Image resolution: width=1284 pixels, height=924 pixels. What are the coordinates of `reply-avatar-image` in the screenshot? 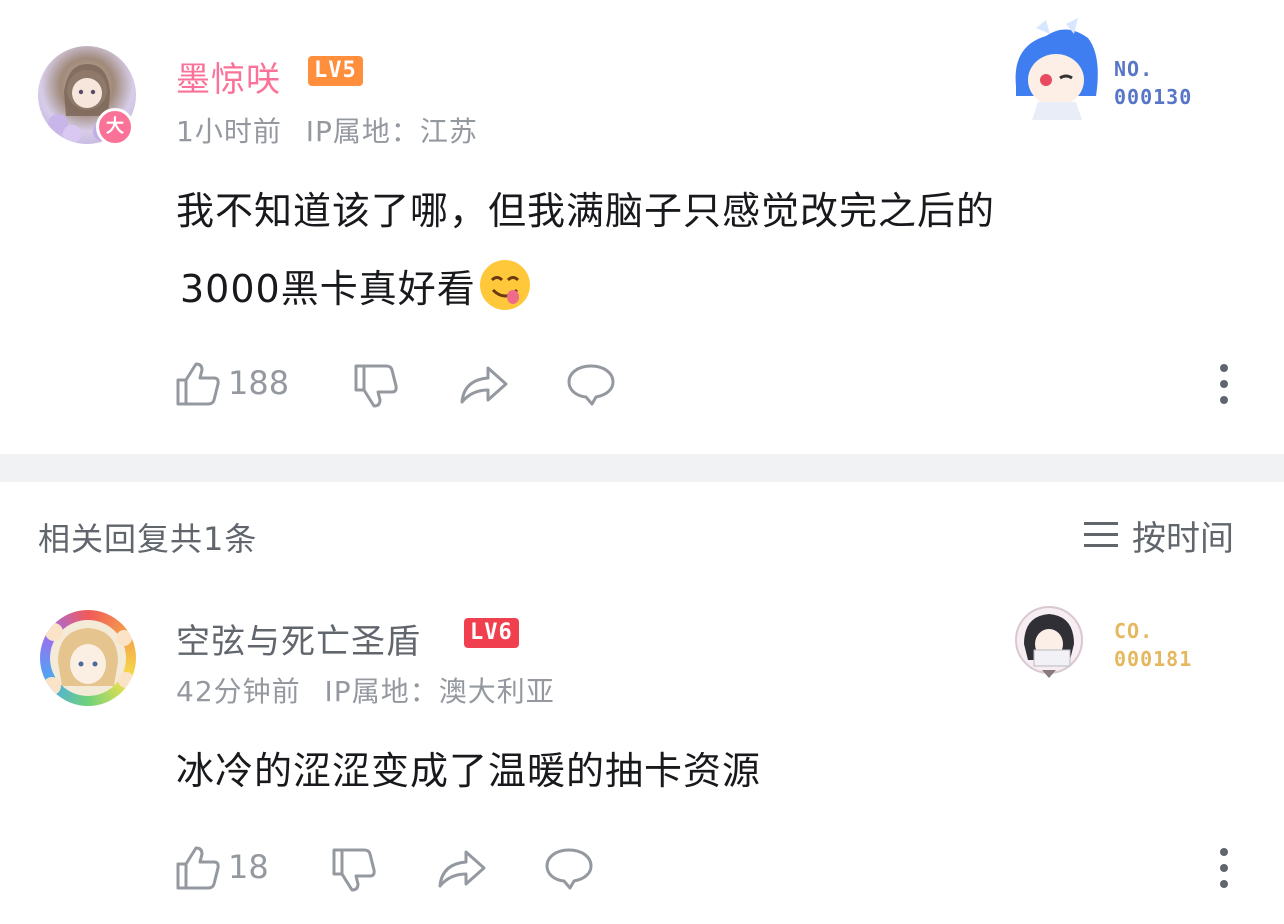 It's located at (88, 658).